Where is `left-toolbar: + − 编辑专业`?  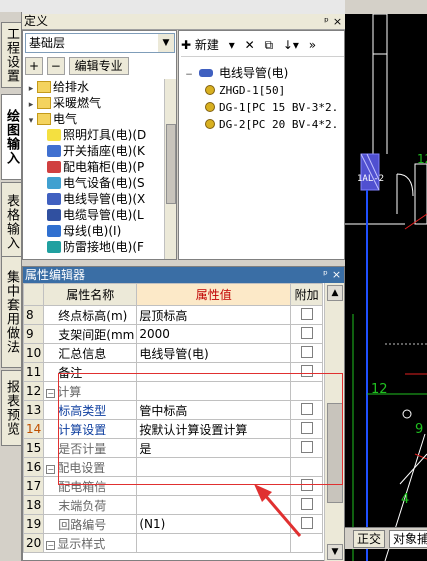
left-toolbar: + − 编辑专业 is located at coordinates (100, 67).